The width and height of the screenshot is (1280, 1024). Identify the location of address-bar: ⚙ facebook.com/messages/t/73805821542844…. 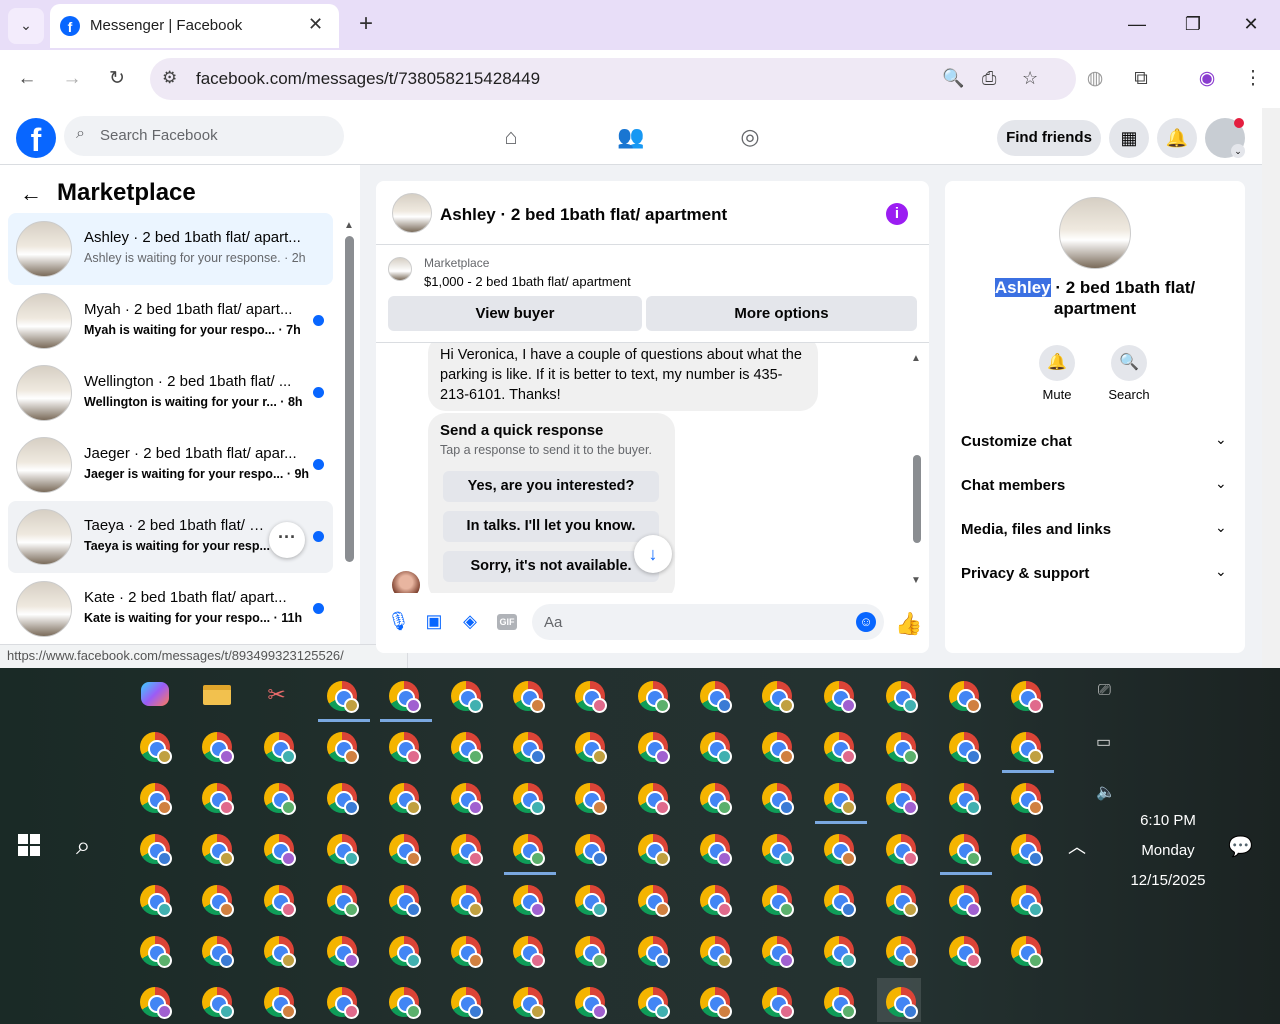
(613, 79).